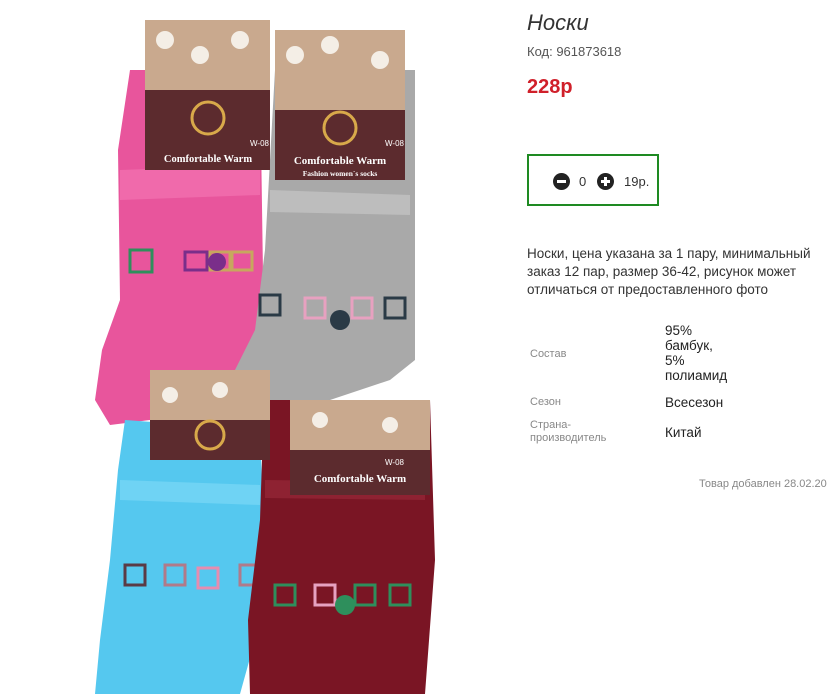 The image size is (837, 694). What do you see at coordinates (679, 330) in the screenshot?
I see `composition-line: 95%` at bounding box center [679, 330].